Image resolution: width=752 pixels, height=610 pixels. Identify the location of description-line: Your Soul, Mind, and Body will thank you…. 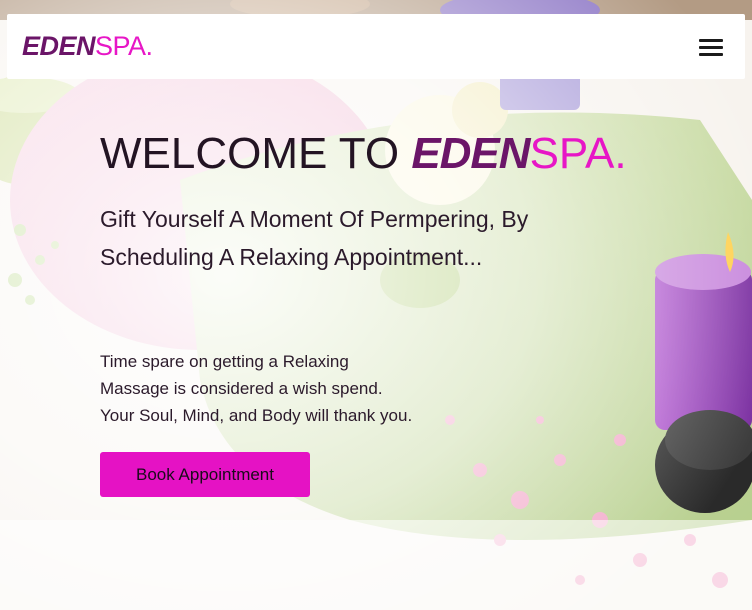
(256, 415).